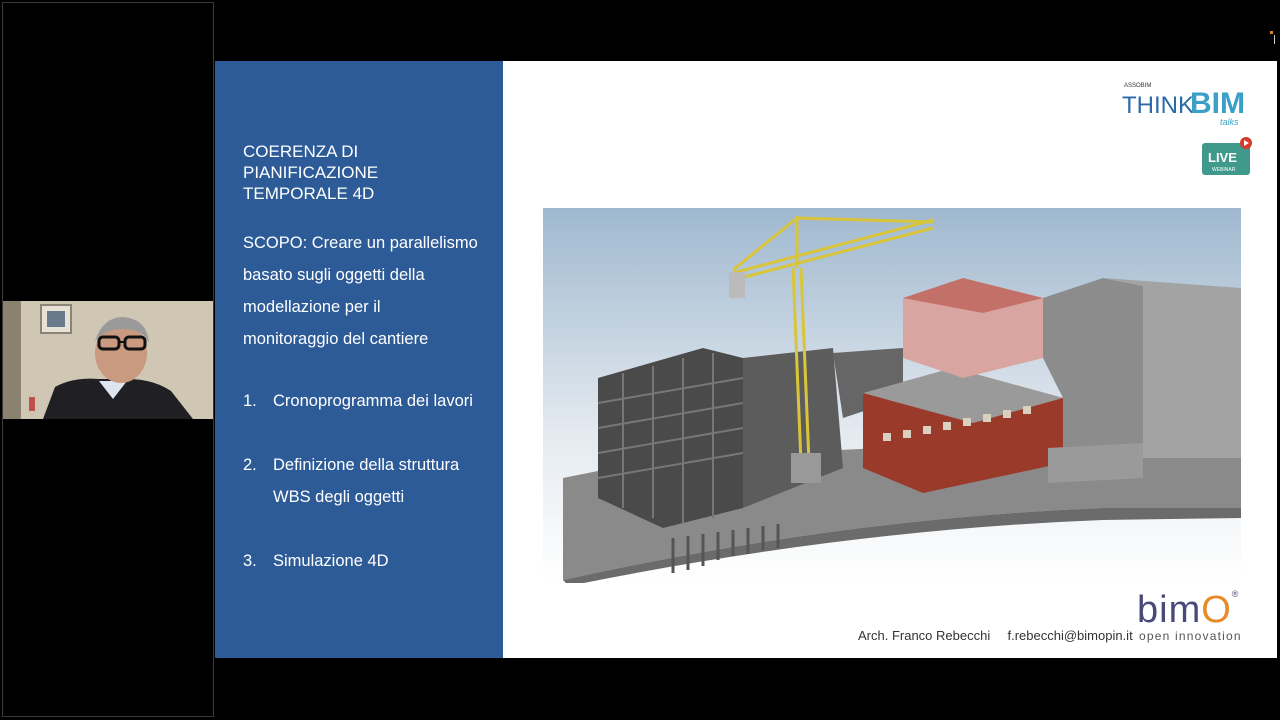  Describe the element at coordinates (1216, 610) in the screenshot. I see `bimo-o: O` at that location.